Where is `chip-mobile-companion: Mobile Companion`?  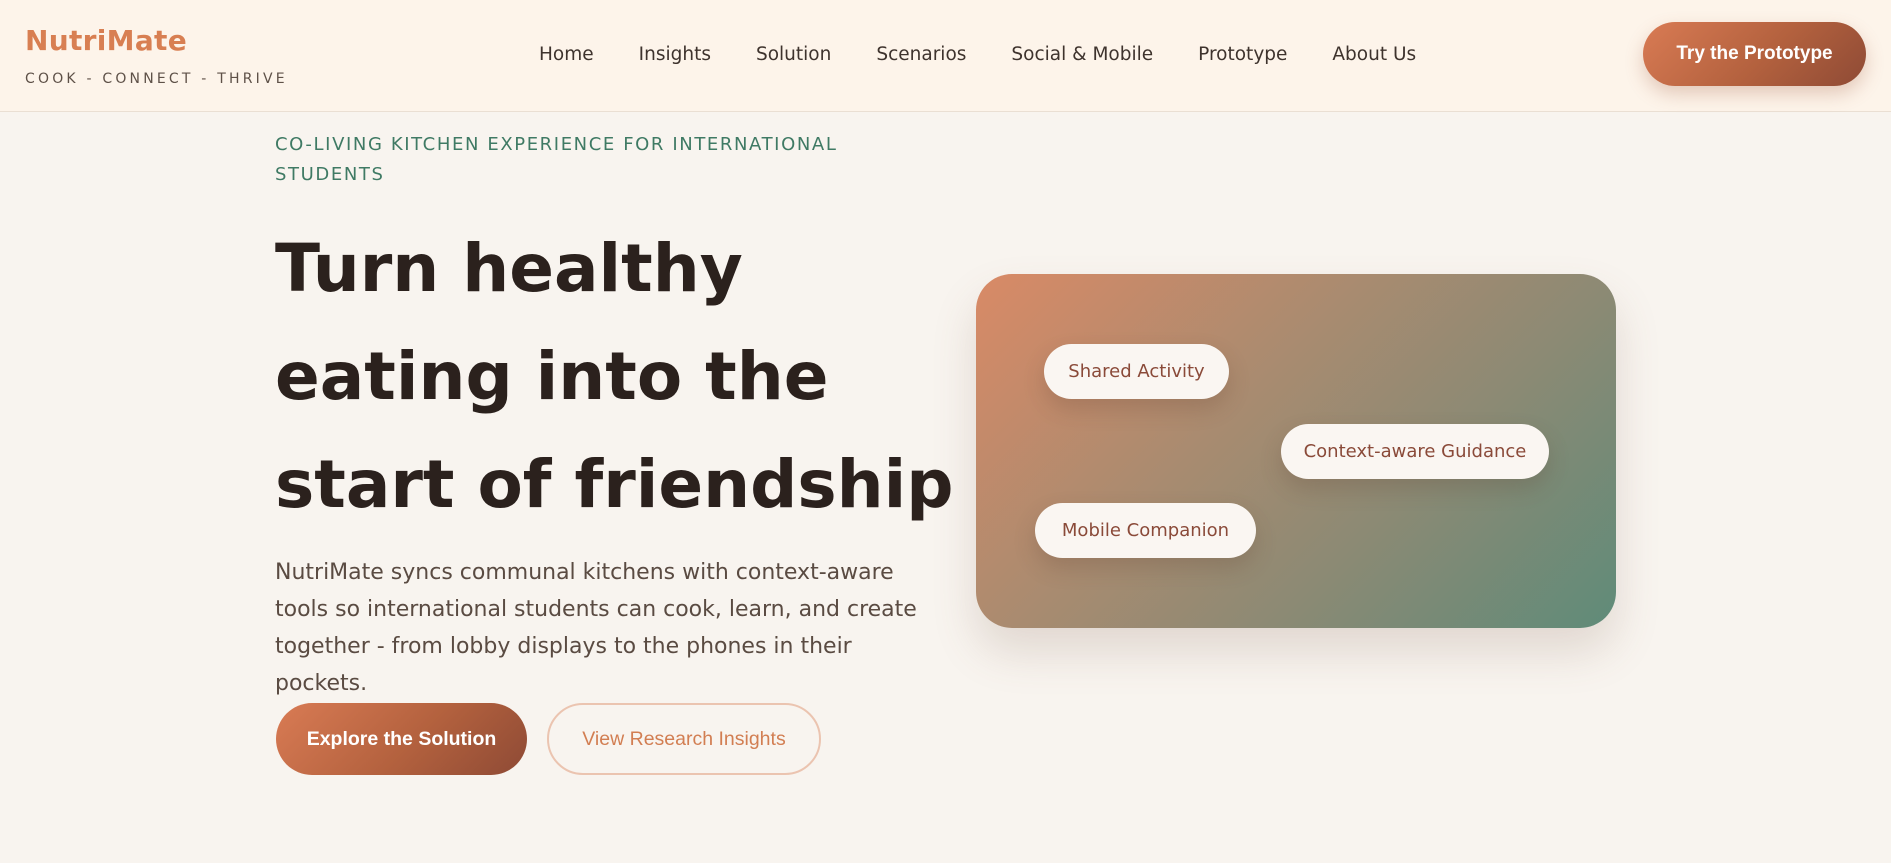
chip-mobile-companion: Mobile Companion is located at coordinates (1145, 530).